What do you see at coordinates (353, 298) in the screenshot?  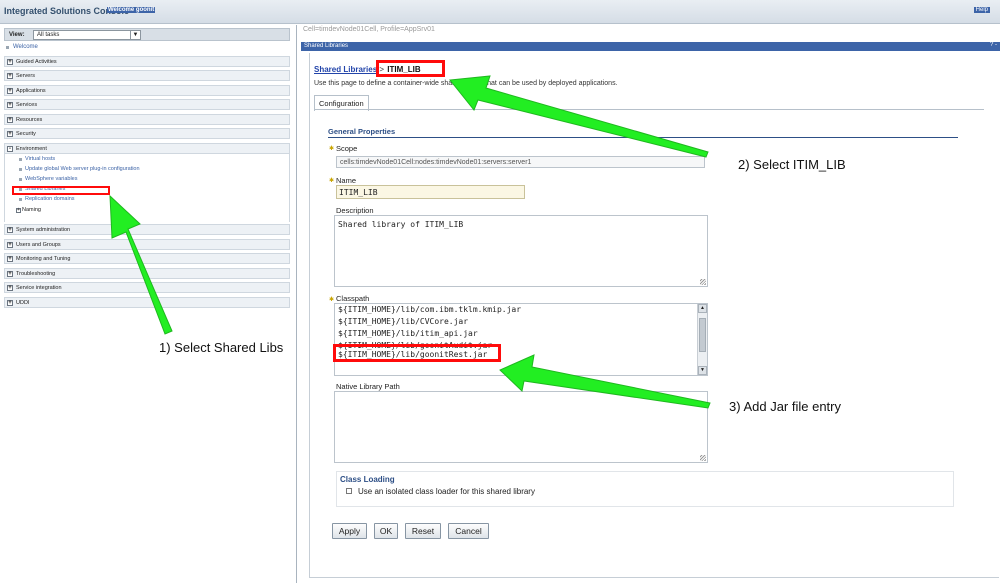 I see `classpath-label: Classpath` at bounding box center [353, 298].